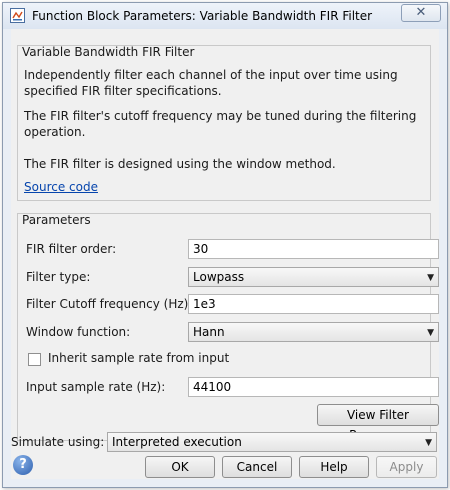  I want to click on cutoff-frequency-label: Filter Cutoff frequency (Hz):, so click(109, 304).